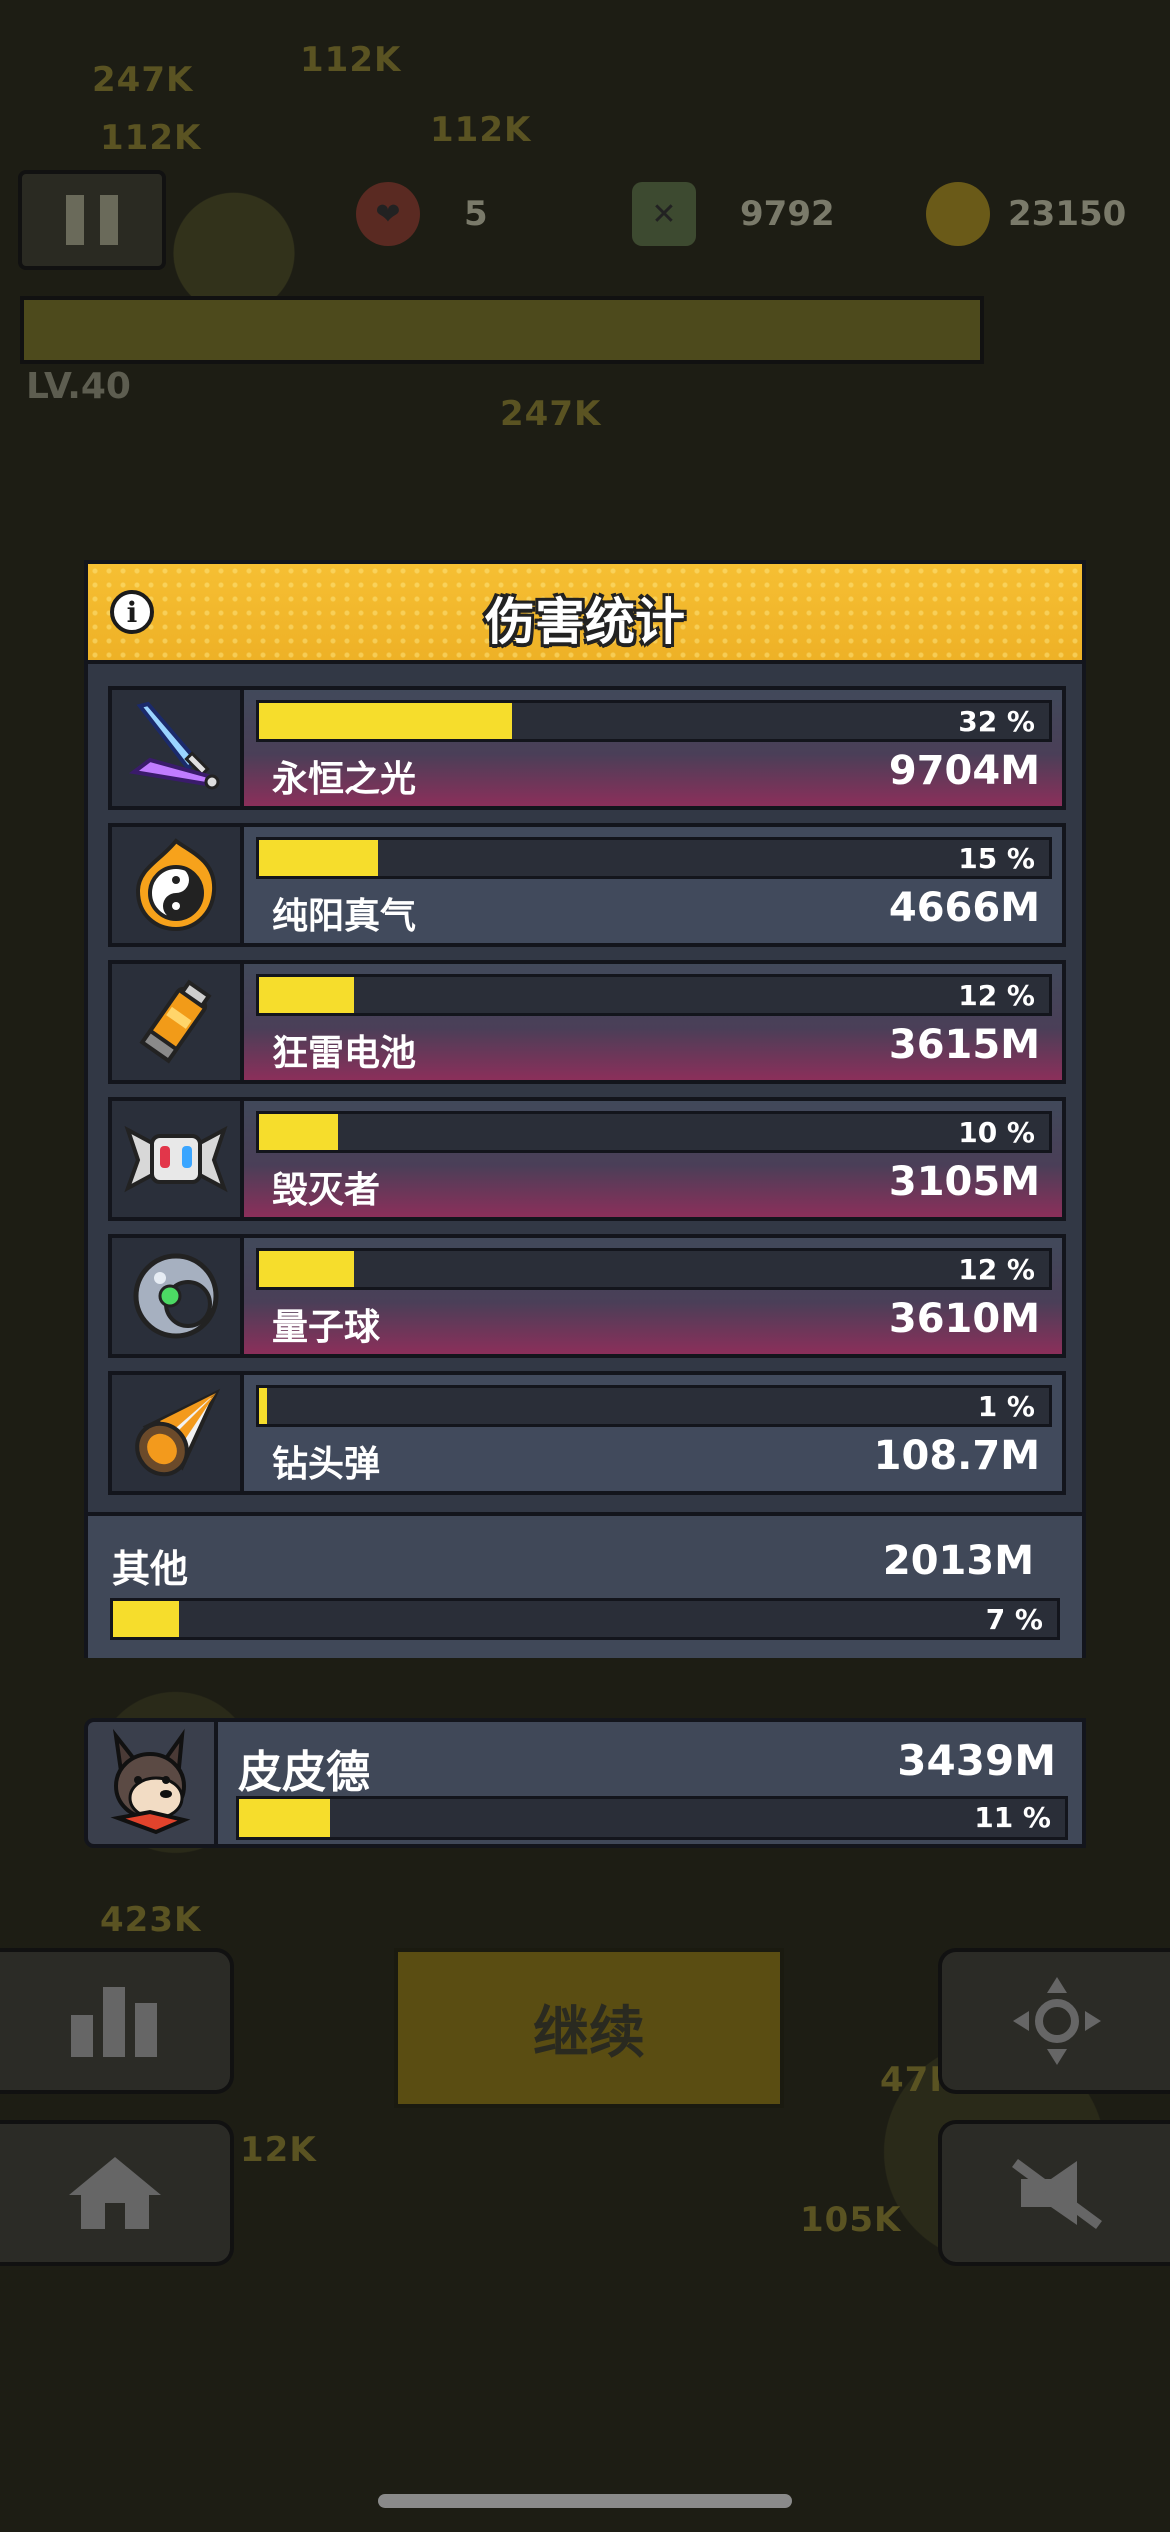  I want to click on pet-percent: 11 %, so click(1012, 1817).